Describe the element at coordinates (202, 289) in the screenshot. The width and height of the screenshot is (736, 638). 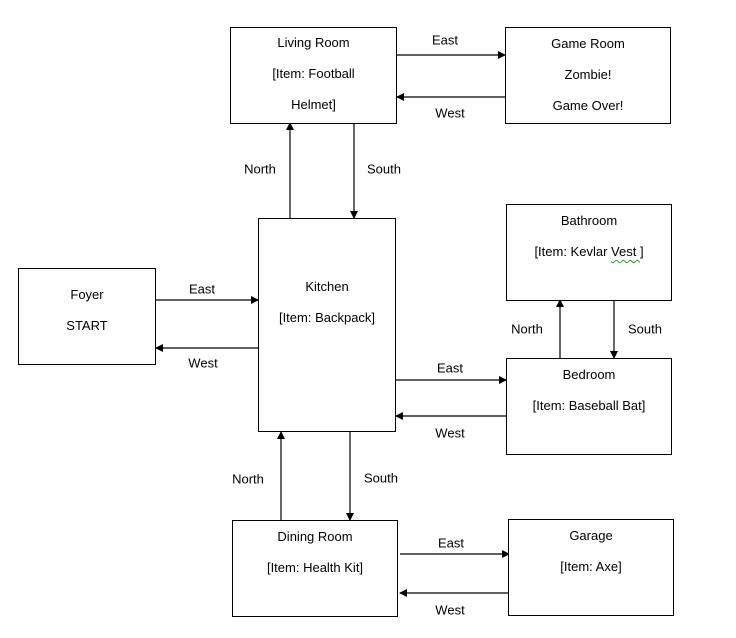
I see `label-foyer-kitchen-east: East` at that location.